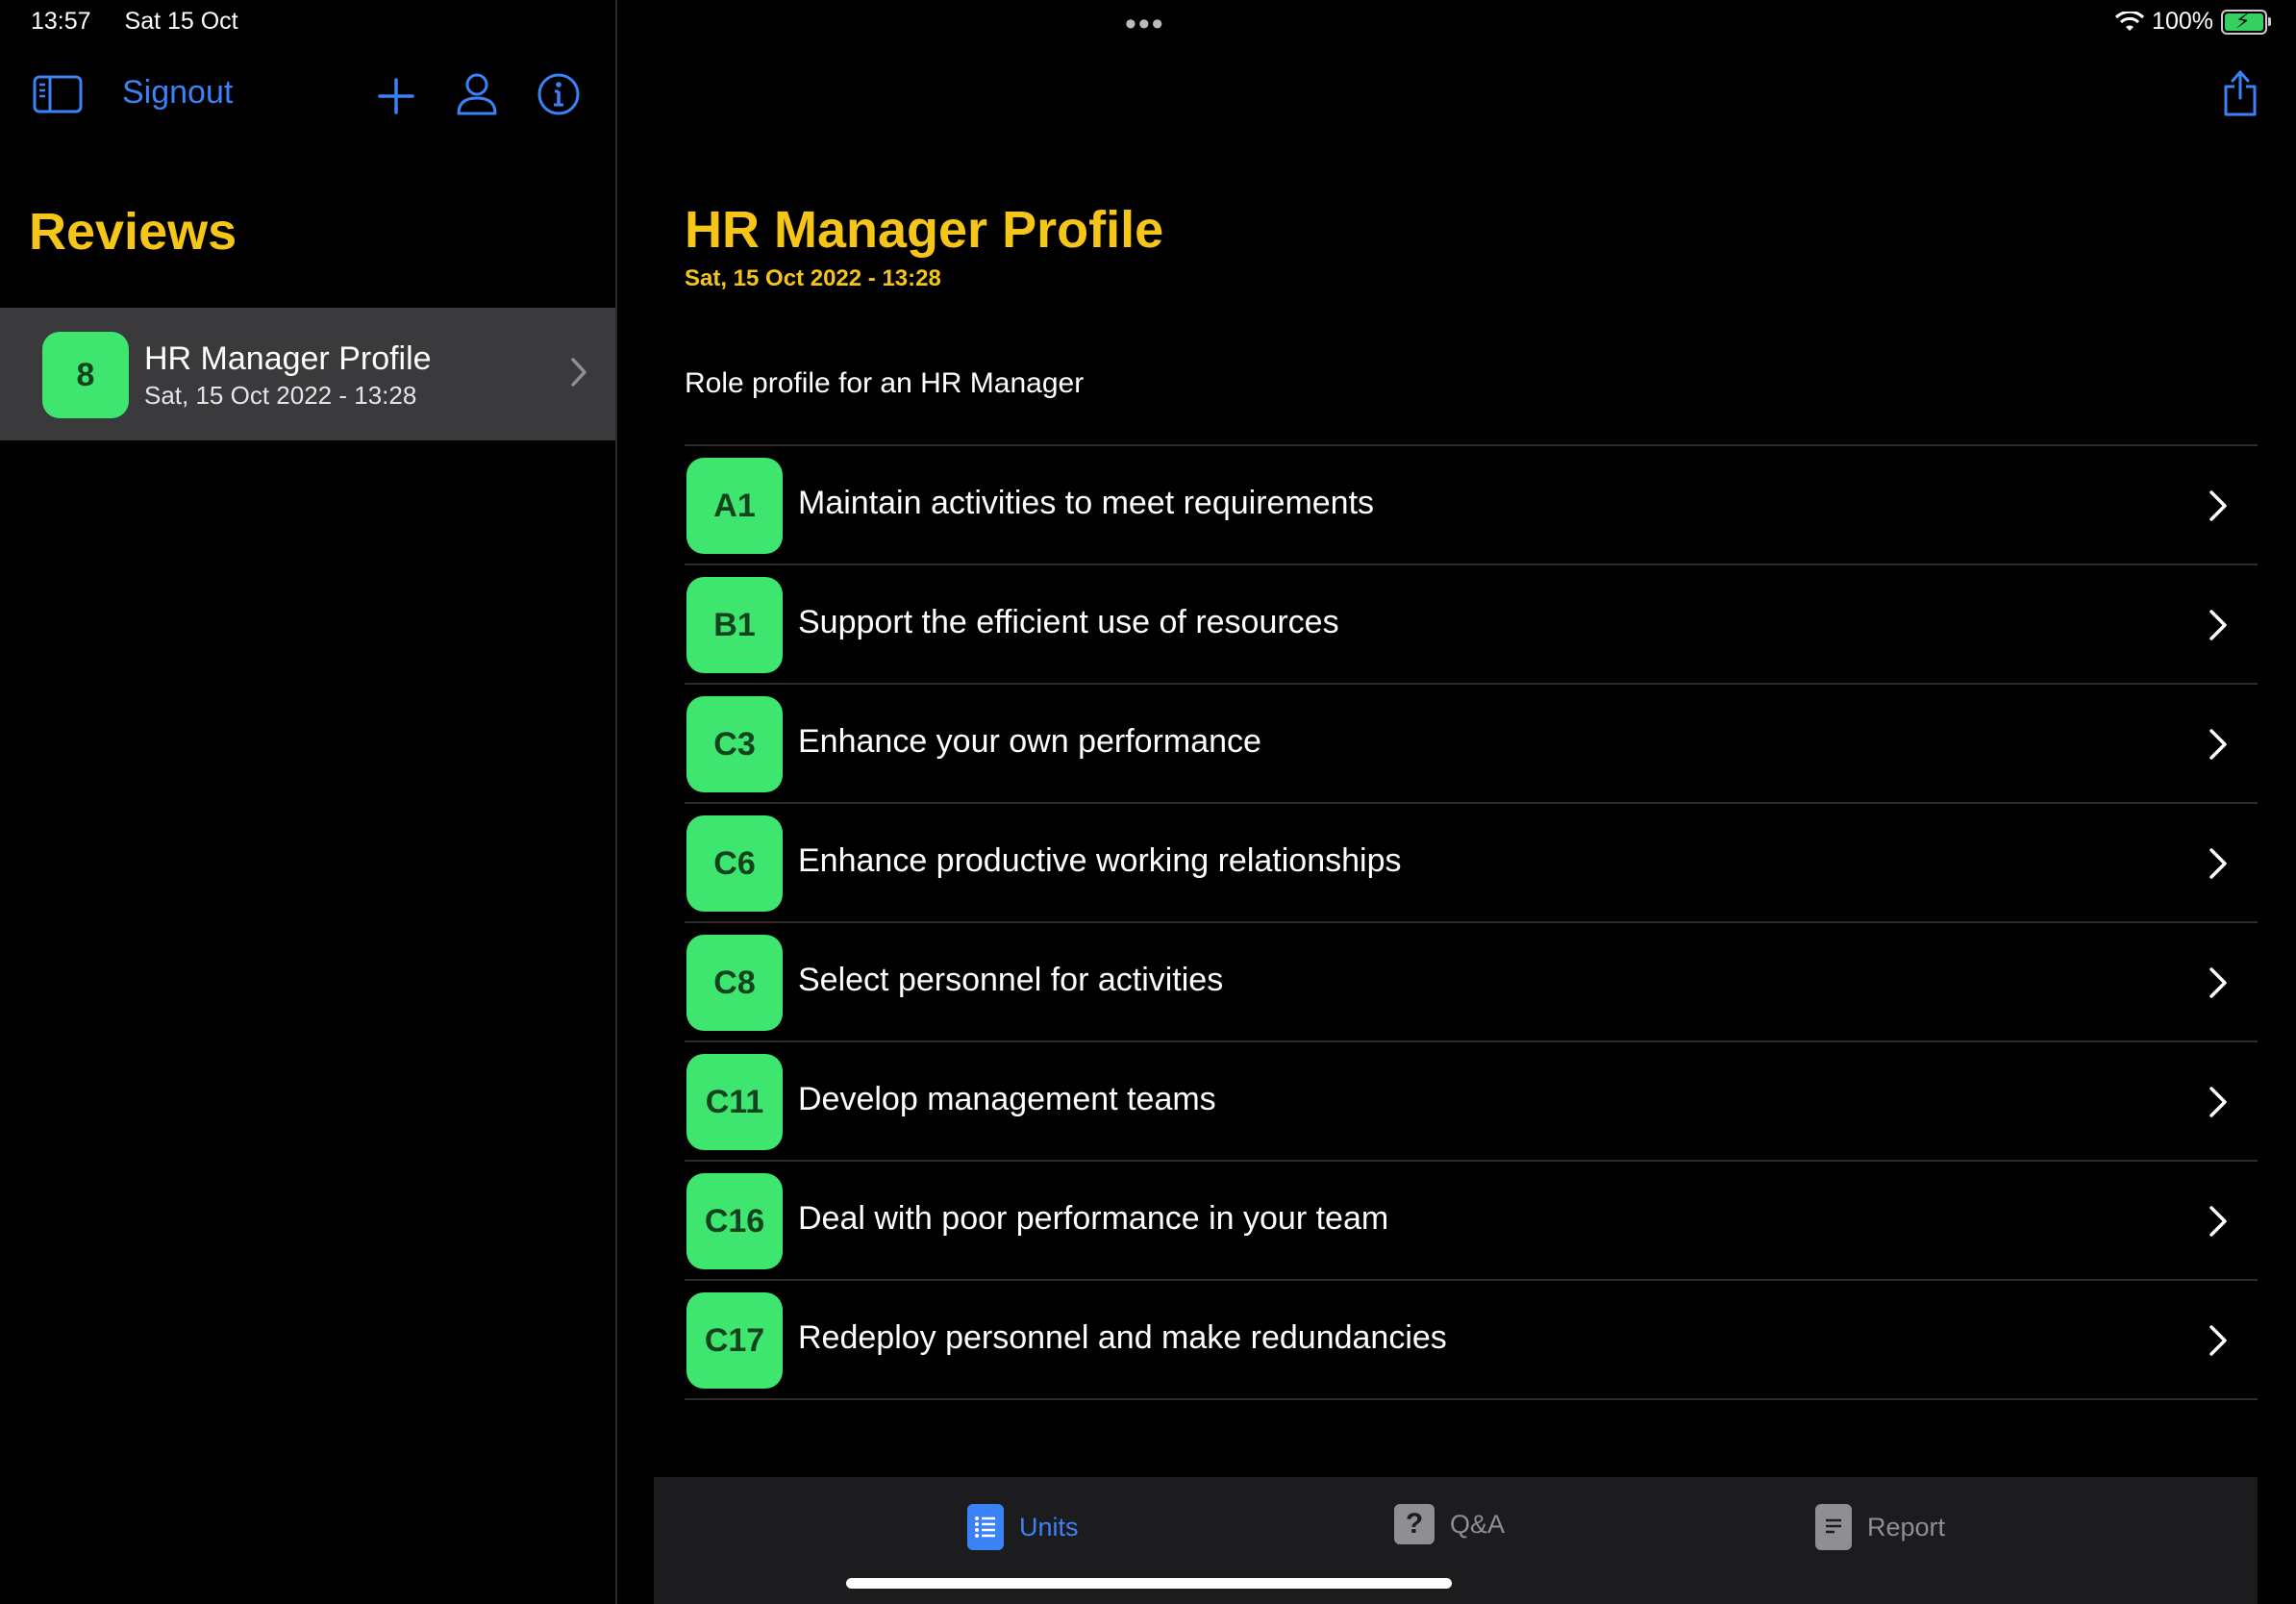 Image resolution: width=2296 pixels, height=1604 pixels. Describe the element at coordinates (559, 94) in the screenshot. I see `info-icon` at that location.